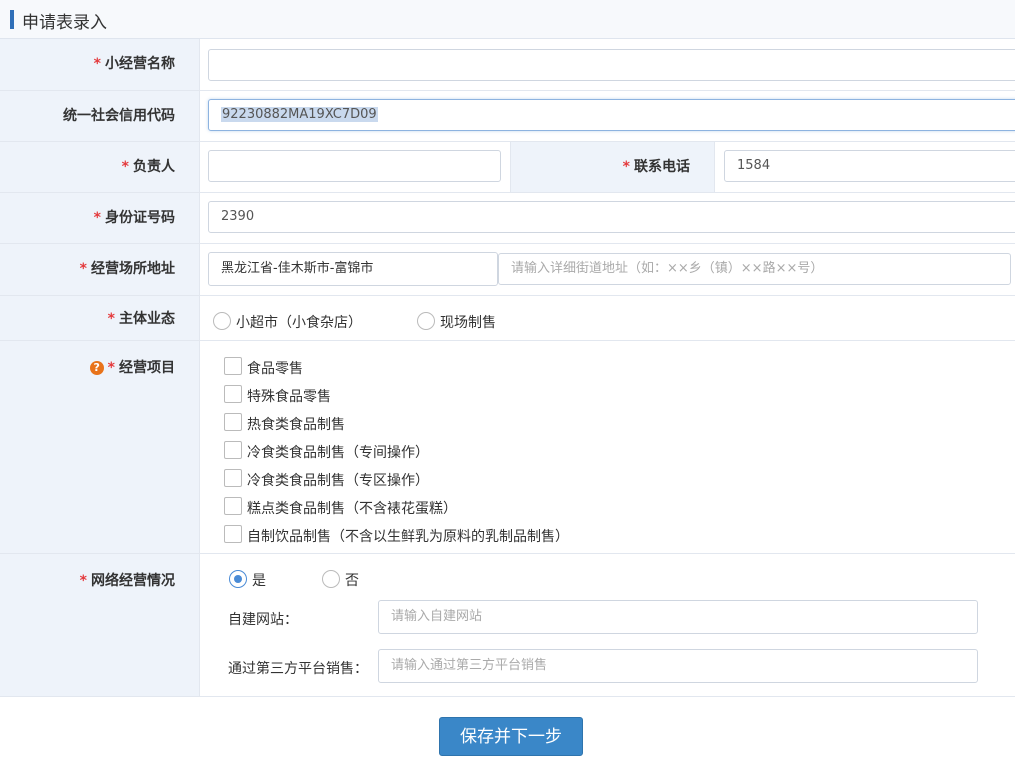 The image size is (1015, 777). What do you see at coordinates (100, 447) in the screenshot?
I see `label-business-items: ? * 经营项目` at bounding box center [100, 447].